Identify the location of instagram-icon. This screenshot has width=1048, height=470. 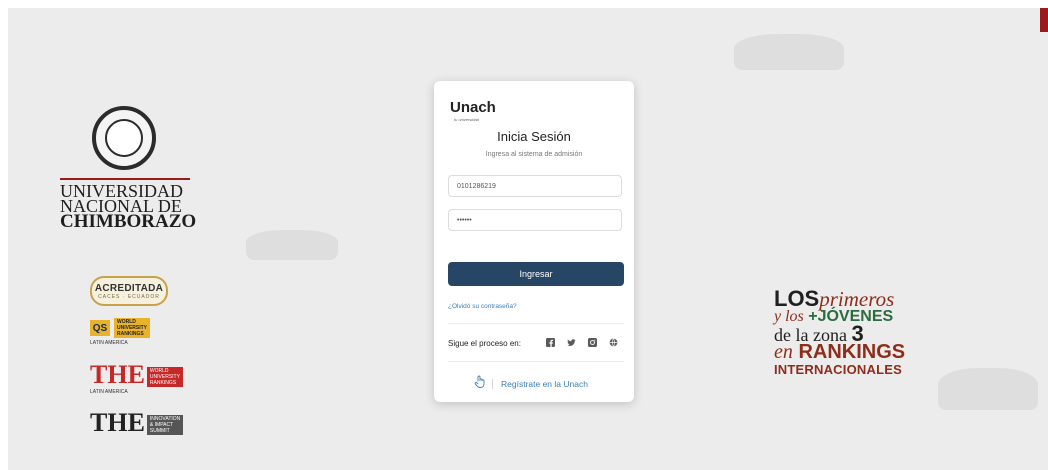
(592, 342).